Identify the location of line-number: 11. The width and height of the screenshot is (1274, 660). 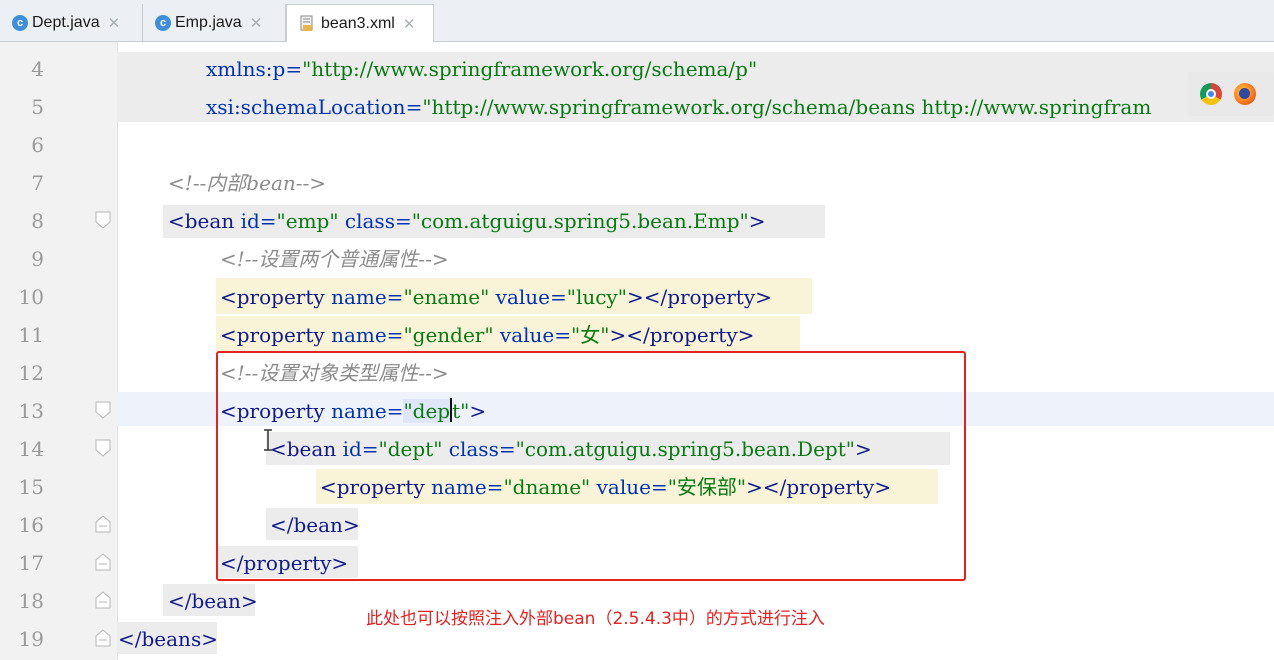
(31, 335).